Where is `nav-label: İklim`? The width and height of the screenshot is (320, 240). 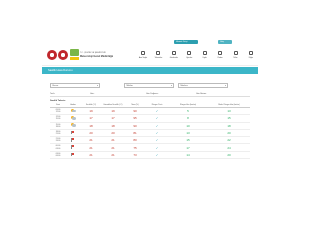 nav-label: İklim is located at coordinates (235, 57).